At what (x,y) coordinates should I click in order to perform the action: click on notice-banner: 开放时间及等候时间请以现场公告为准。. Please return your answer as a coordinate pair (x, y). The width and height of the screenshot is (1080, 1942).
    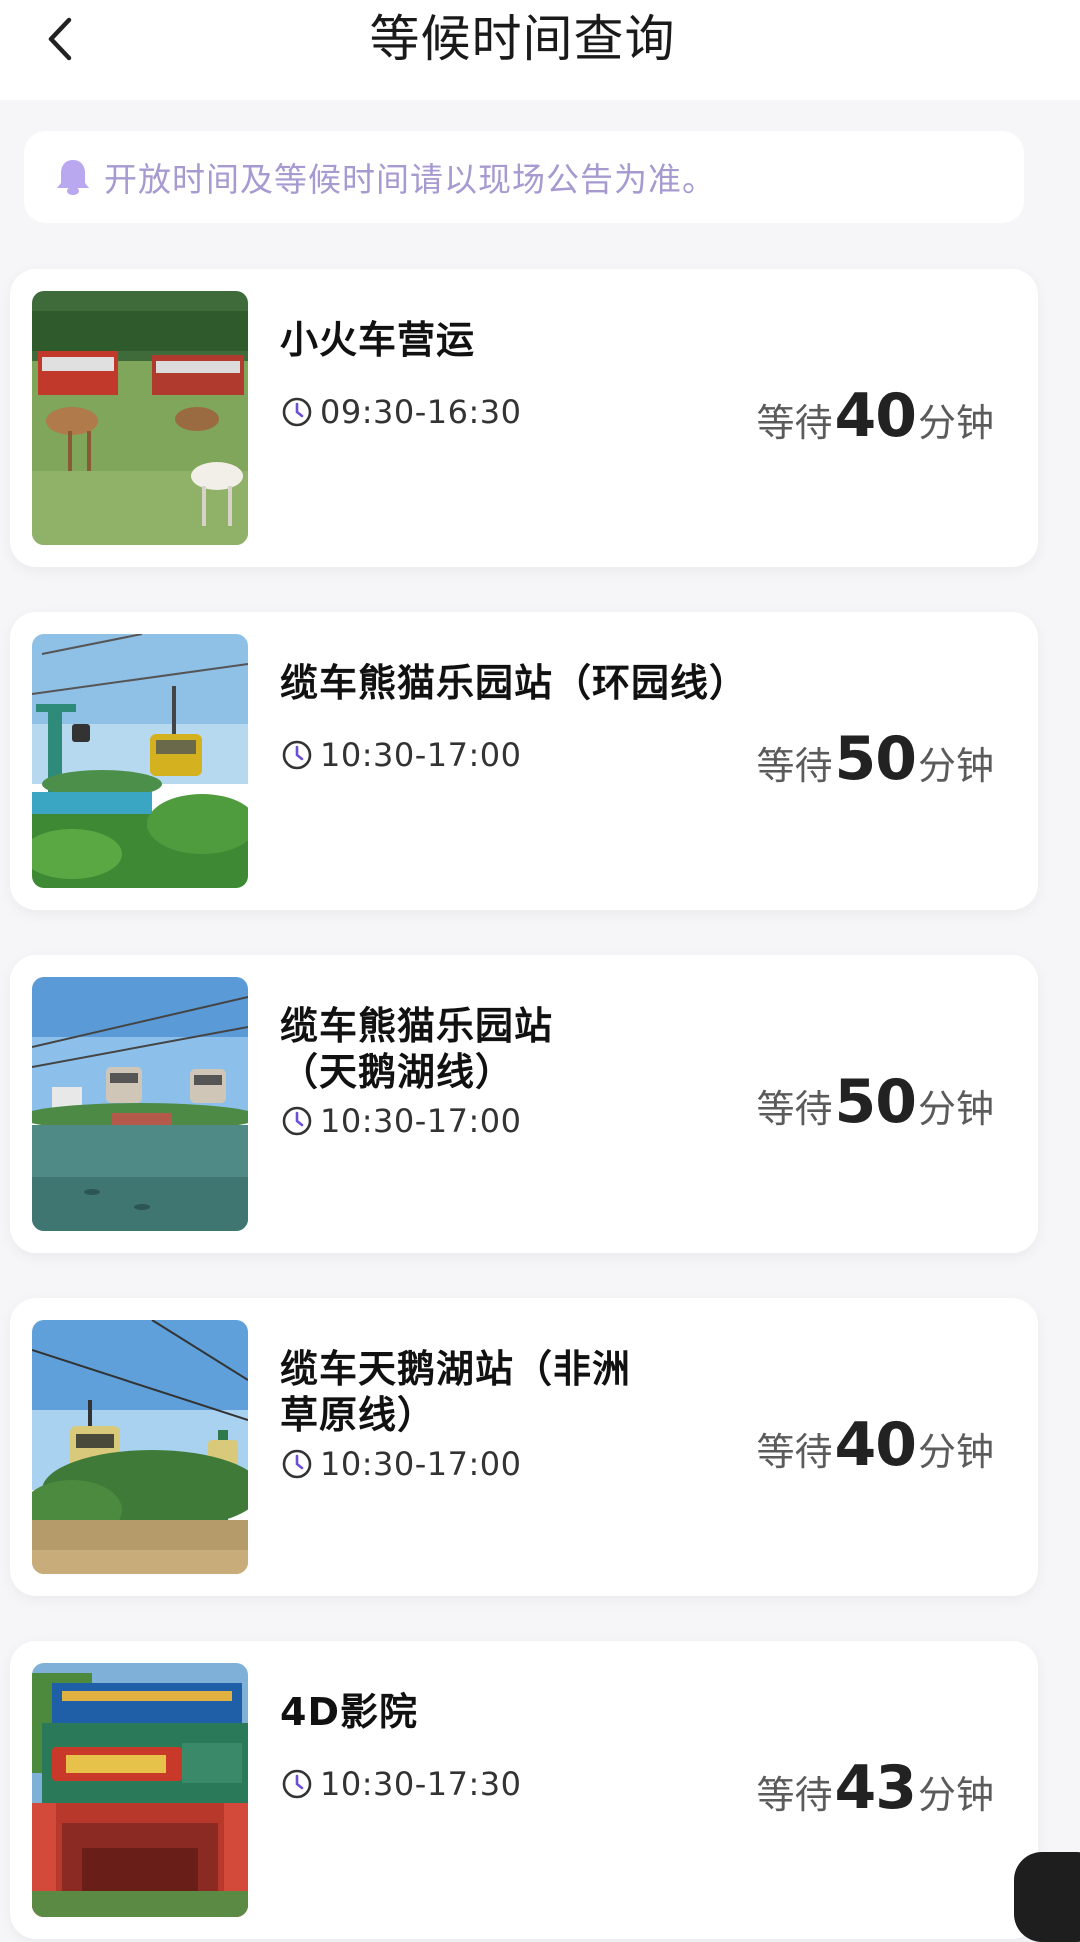
    Looking at the image, I should click on (524, 177).